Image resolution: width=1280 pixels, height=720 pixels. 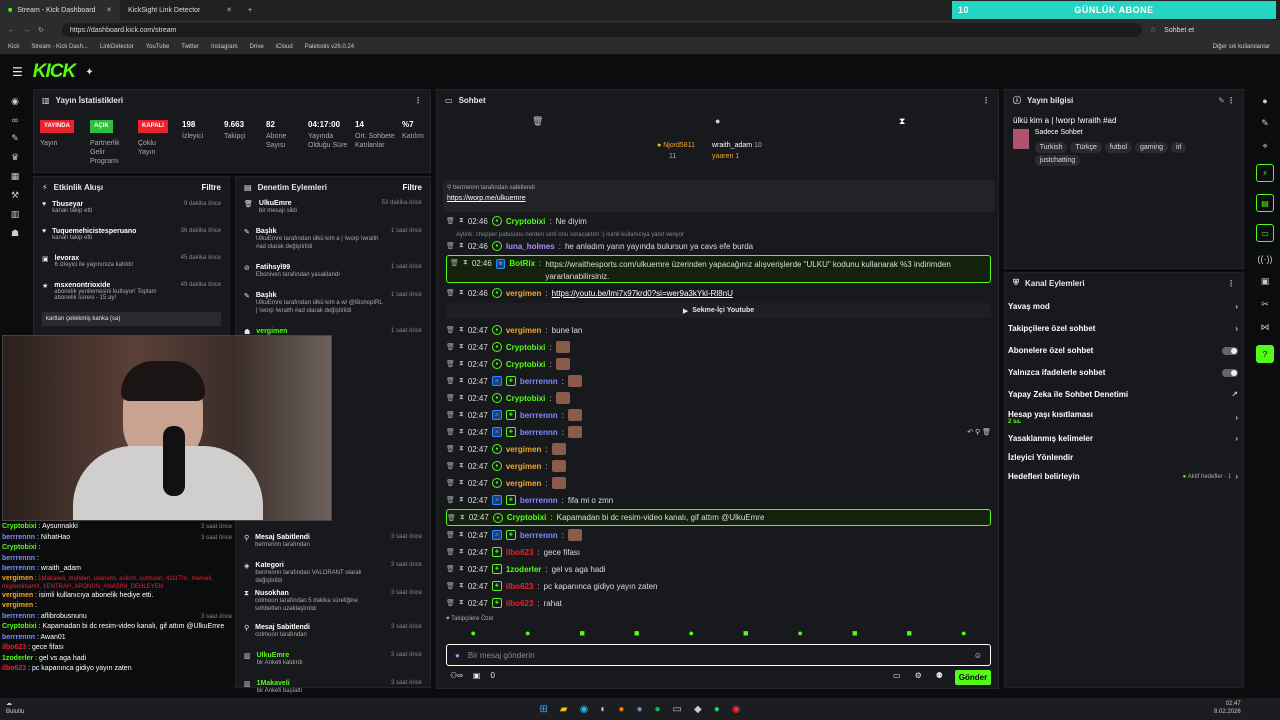 What do you see at coordinates (524, 569) in the screenshot?
I see `msg-user: 1zoderler` at bounding box center [524, 569].